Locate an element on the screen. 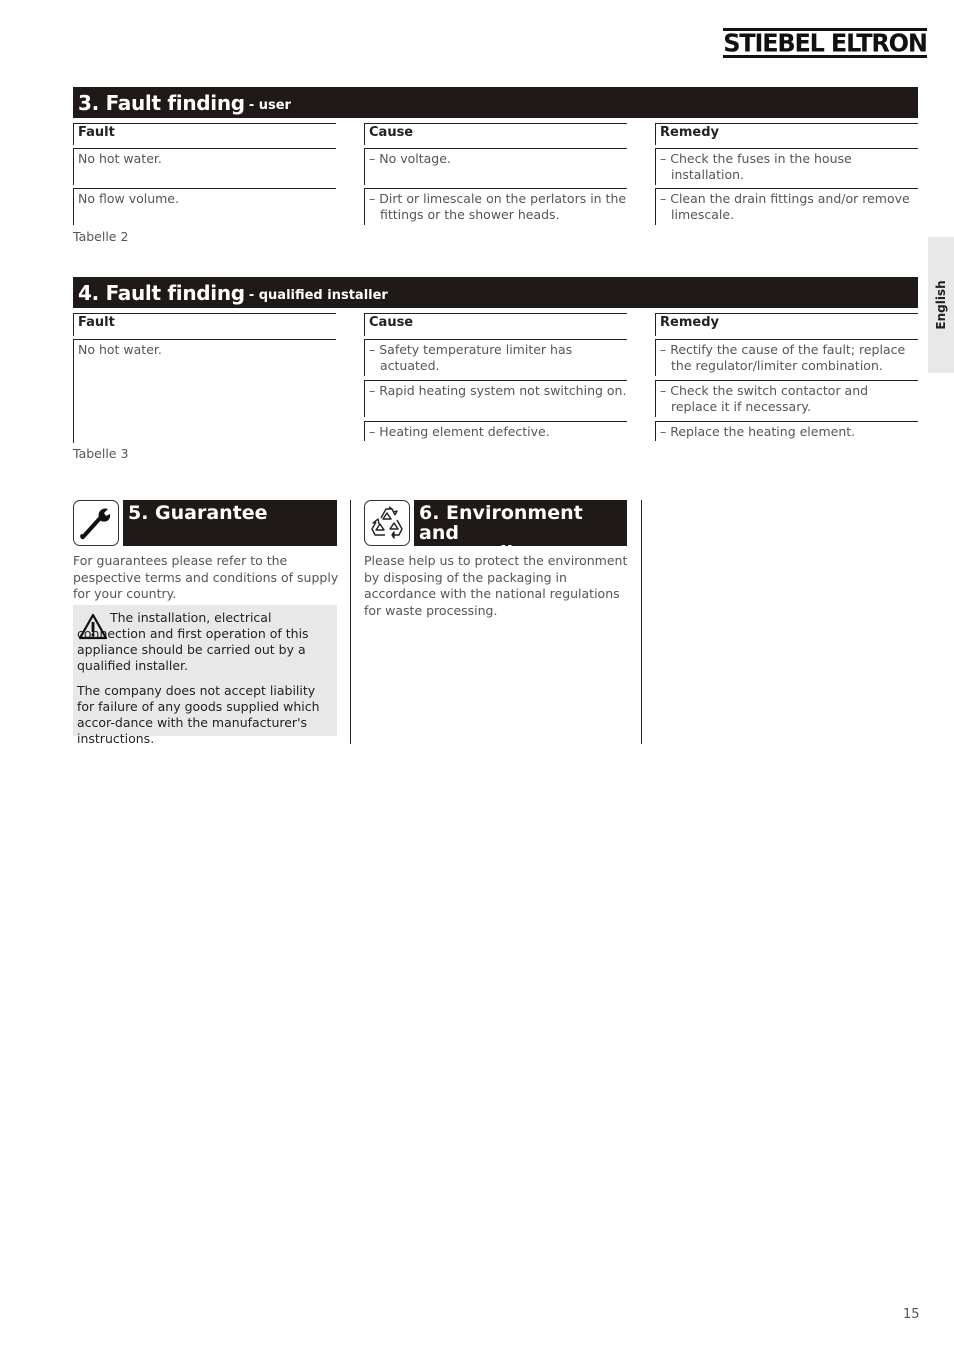  s3-header-fault: Fault is located at coordinates (204, 134).